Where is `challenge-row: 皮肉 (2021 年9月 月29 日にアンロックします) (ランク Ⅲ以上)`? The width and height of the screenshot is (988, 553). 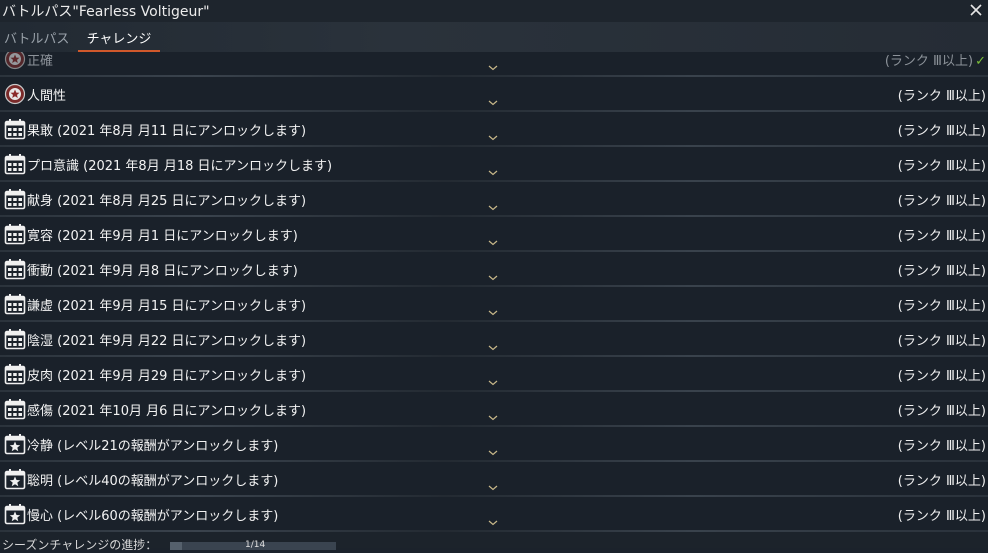
challenge-row: 皮肉 (2021 年9月 月29 日にアンロックします) (ランク Ⅲ以上) is located at coordinates (494, 374).